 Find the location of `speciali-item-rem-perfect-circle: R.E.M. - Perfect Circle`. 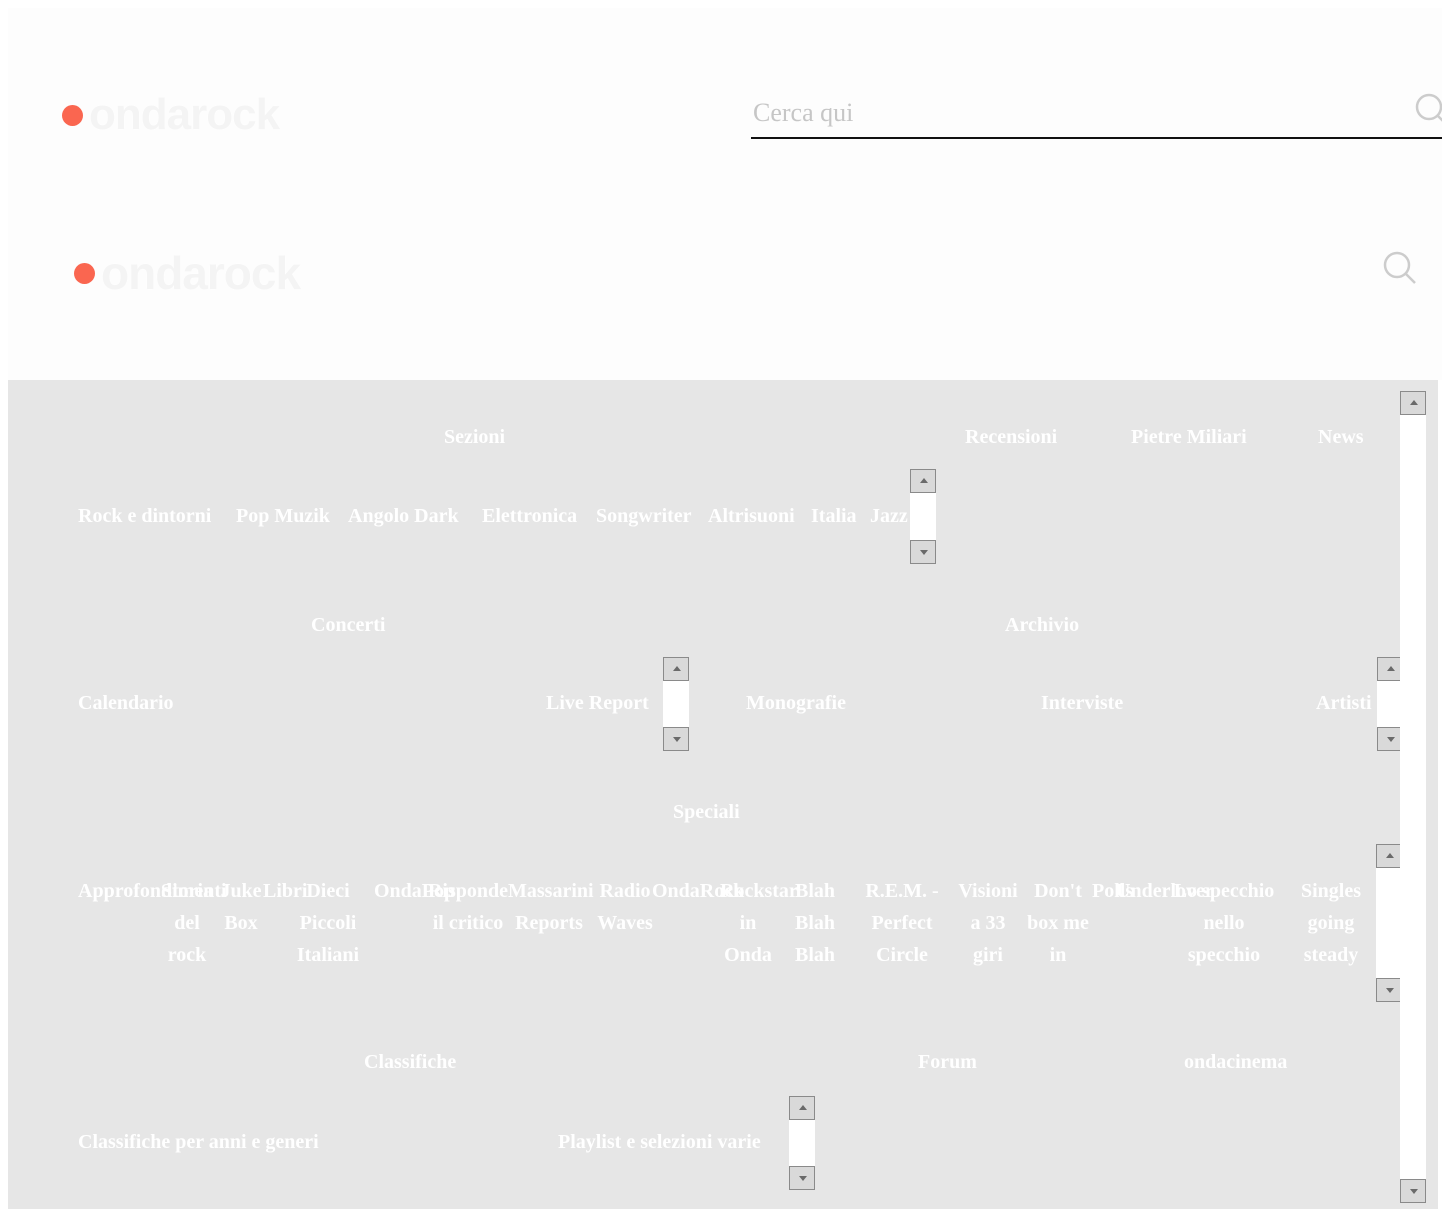

speciali-item-rem-perfect-circle: R.E.M. - Perfect Circle is located at coordinates (902, 923).